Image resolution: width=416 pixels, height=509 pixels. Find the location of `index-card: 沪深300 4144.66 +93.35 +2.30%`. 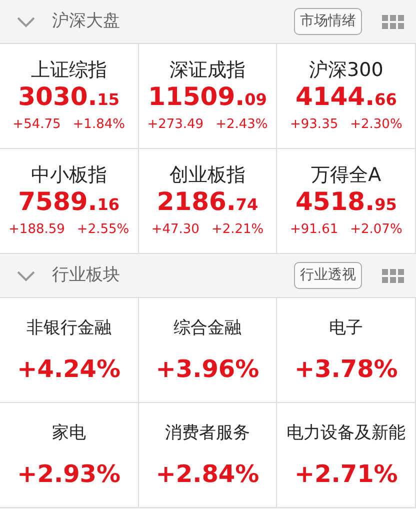

index-card: 沪深300 4144.66 +93.35 +2.30% is located at coordinates (346, 96).